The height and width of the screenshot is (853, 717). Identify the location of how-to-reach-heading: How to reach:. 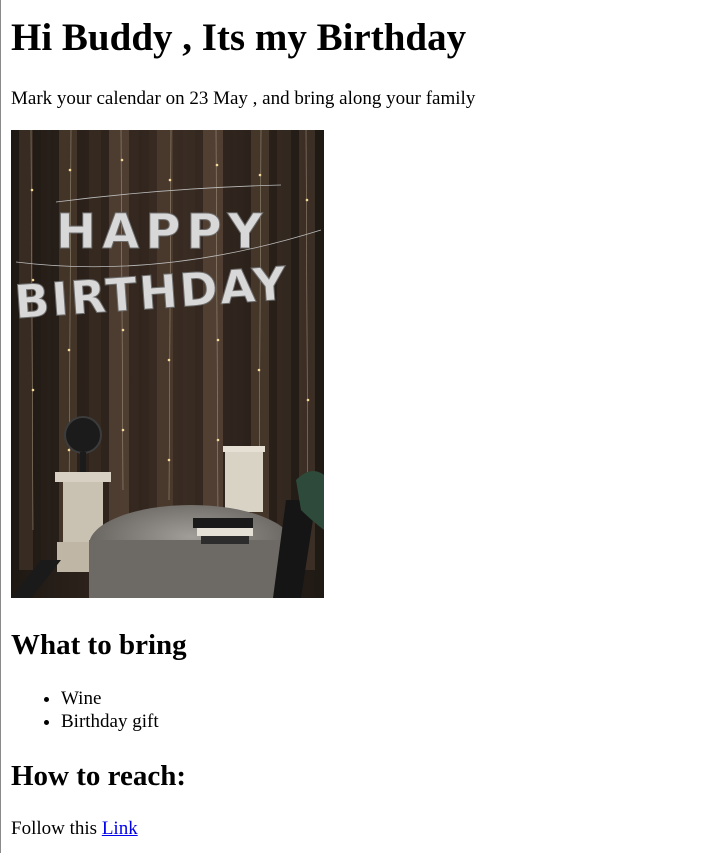
(99, 776).